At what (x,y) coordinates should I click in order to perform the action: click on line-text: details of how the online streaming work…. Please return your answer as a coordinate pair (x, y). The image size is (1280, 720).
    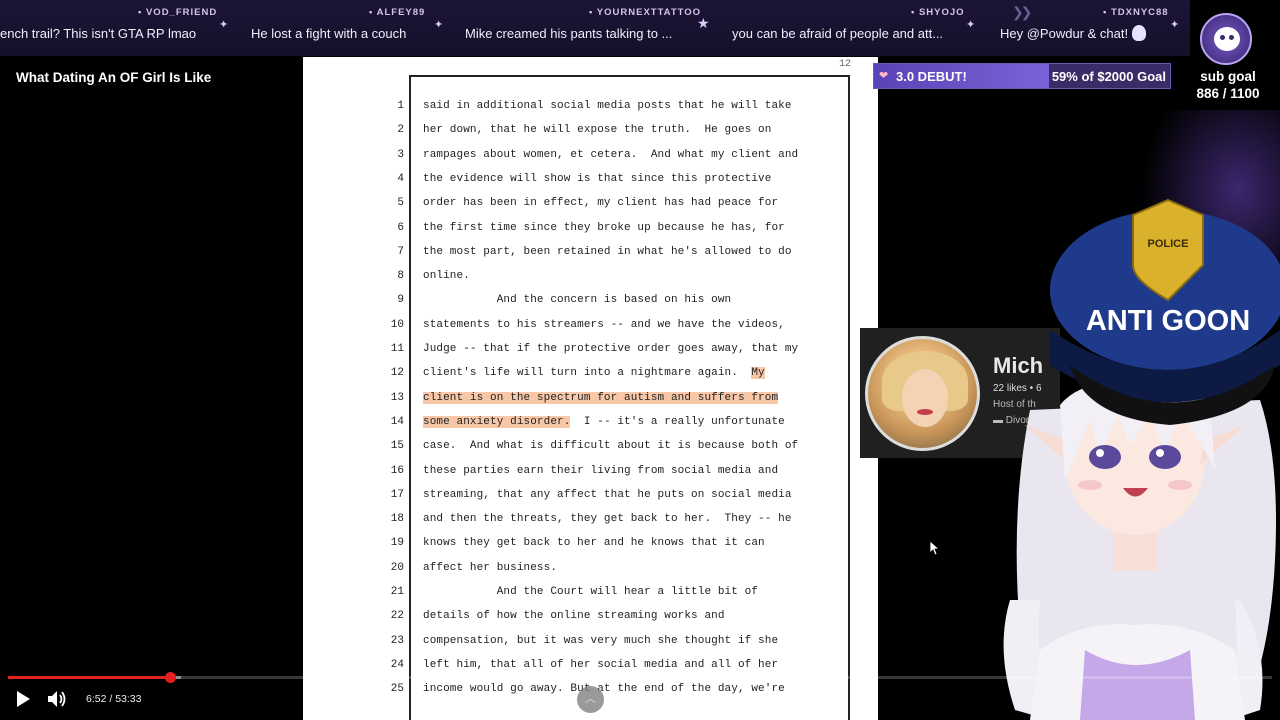
    Looking at the image, I should click on (574, 616).